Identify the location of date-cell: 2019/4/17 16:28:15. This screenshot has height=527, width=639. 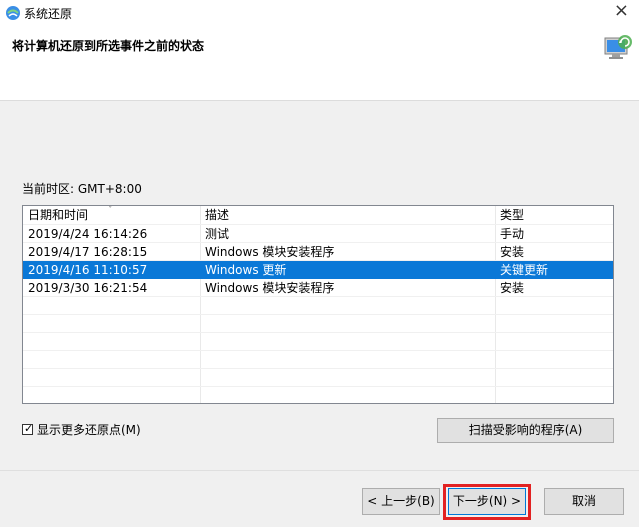
(88, 252).